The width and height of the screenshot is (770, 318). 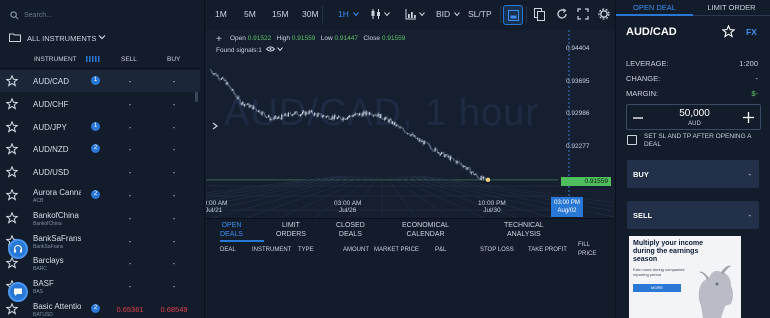 I want to click on gear-icon, so click(x=604, y=14).